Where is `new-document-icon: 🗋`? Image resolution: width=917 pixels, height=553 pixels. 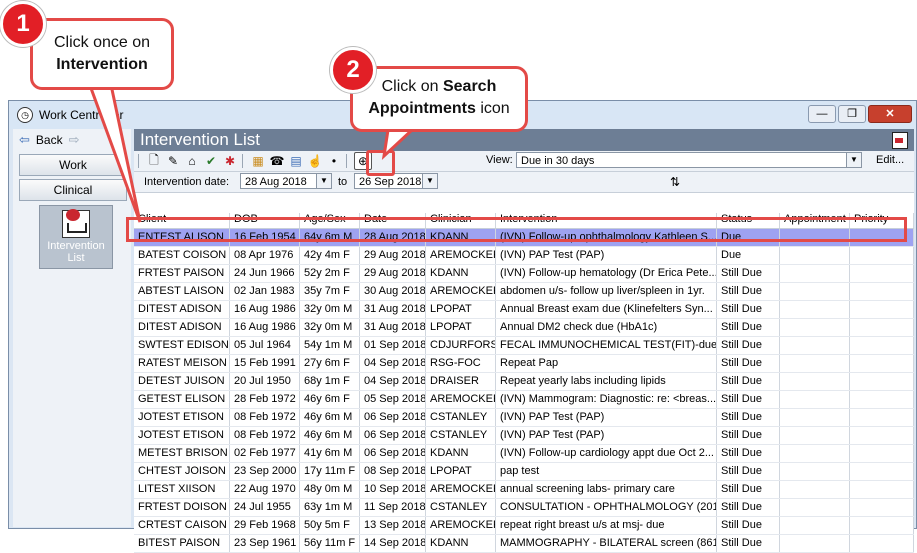
new-document-icon: 🗋 is located at coordinates (154, 161).